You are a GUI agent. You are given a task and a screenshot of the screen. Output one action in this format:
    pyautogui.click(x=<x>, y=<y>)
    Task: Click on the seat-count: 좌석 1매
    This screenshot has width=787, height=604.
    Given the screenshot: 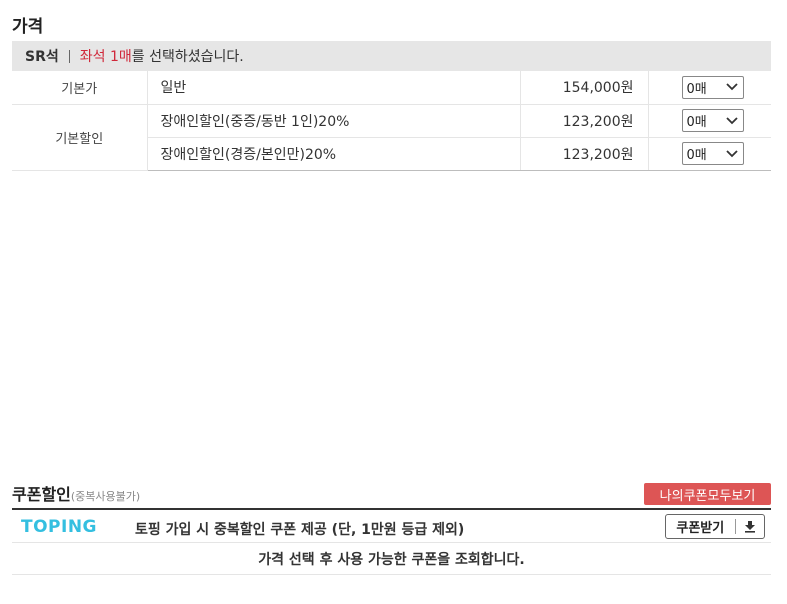 What is the action you would take?
    pyautogui.click(x=105, y=57)
    